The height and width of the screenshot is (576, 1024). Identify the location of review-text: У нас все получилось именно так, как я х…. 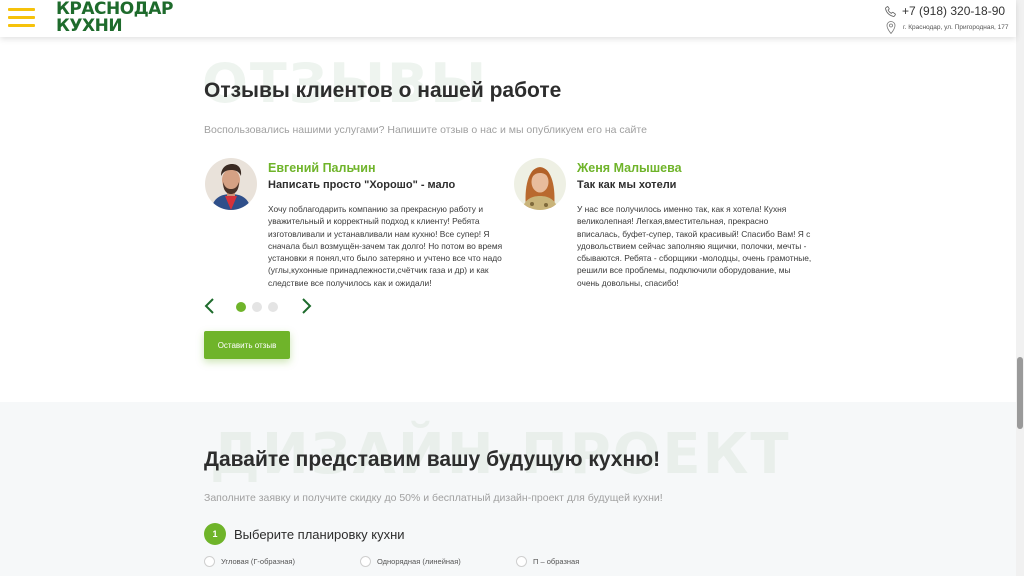
(694, 246).